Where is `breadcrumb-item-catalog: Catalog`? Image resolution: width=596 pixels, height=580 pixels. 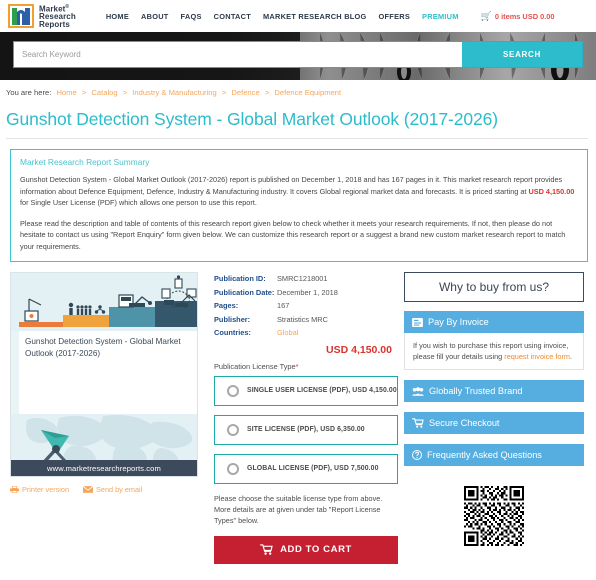 breadcrumb-item-catalog: Catalog is located at coordinates (104, 92).